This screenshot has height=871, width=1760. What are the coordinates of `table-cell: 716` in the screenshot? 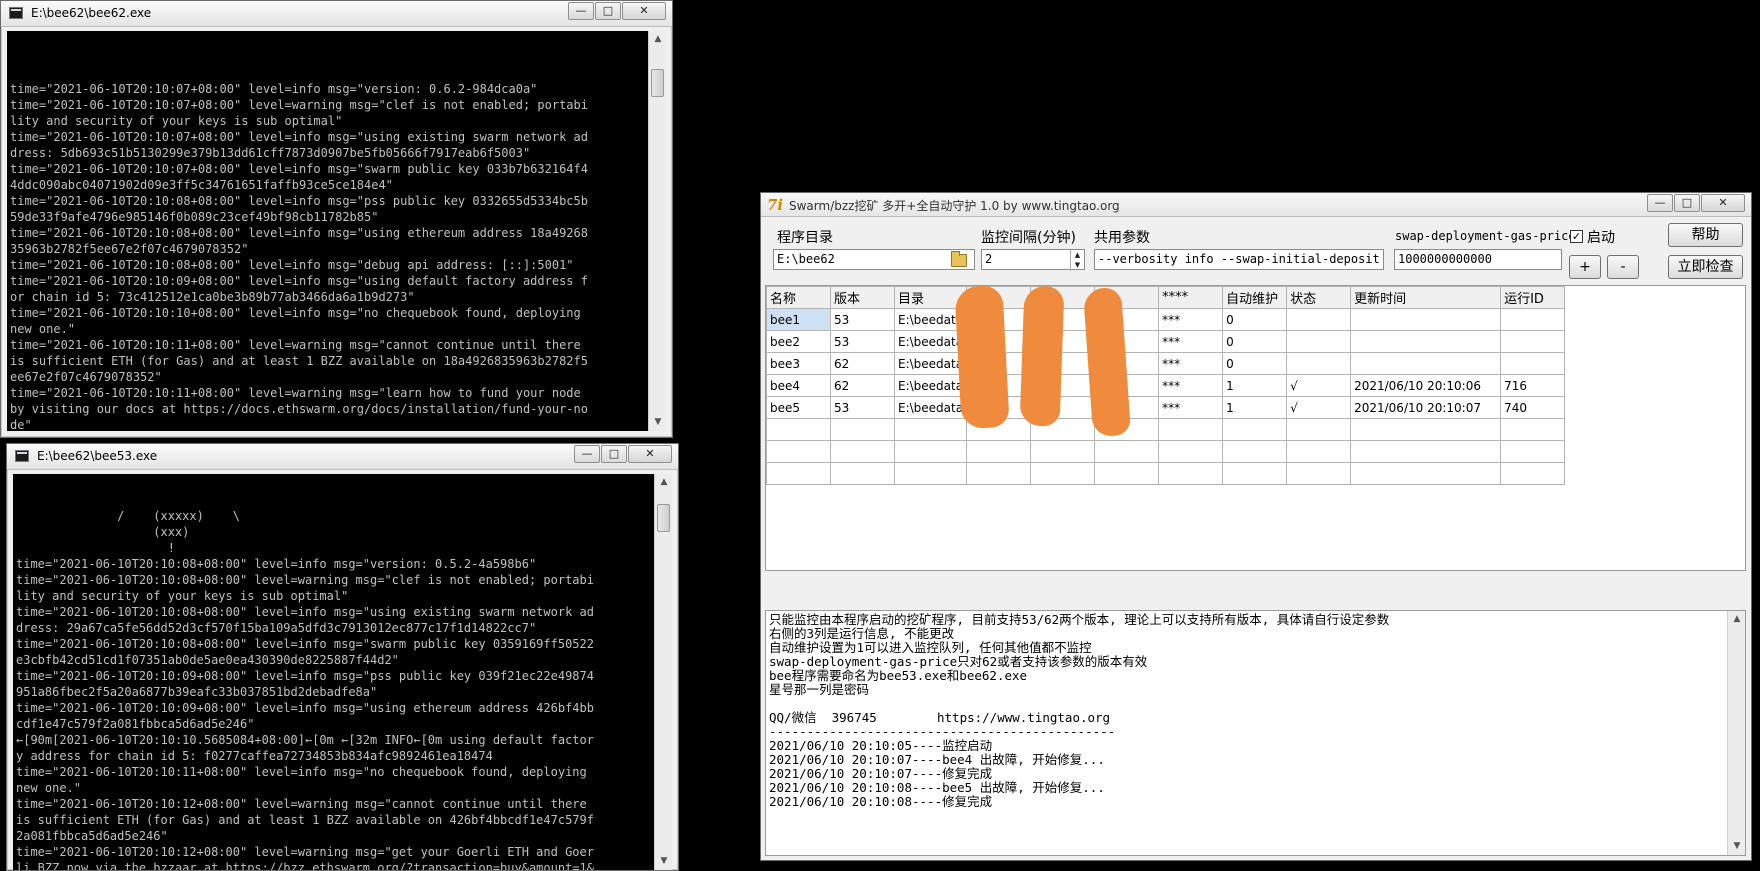 It's located at (1533, 385).